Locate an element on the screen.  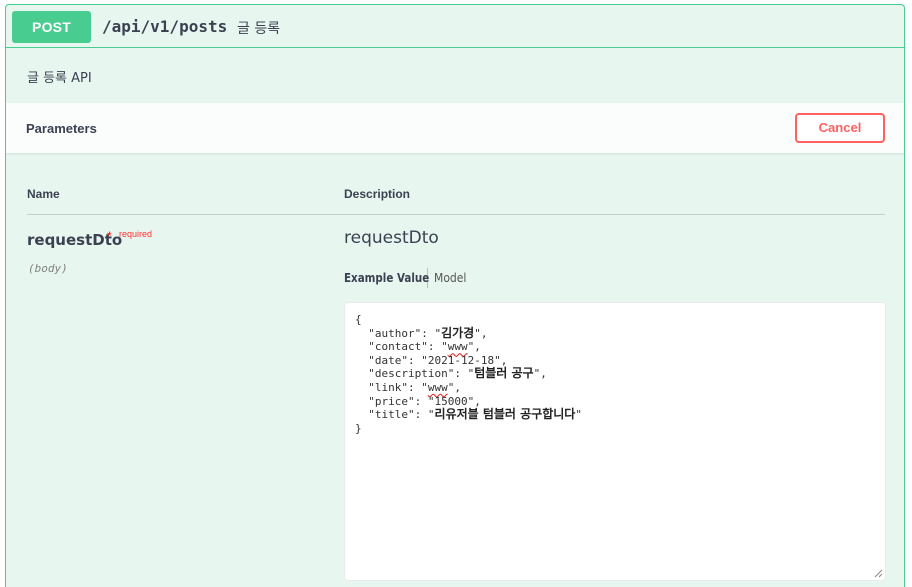
example-date: 2021-12-18 is located at coordinates (461, 360).